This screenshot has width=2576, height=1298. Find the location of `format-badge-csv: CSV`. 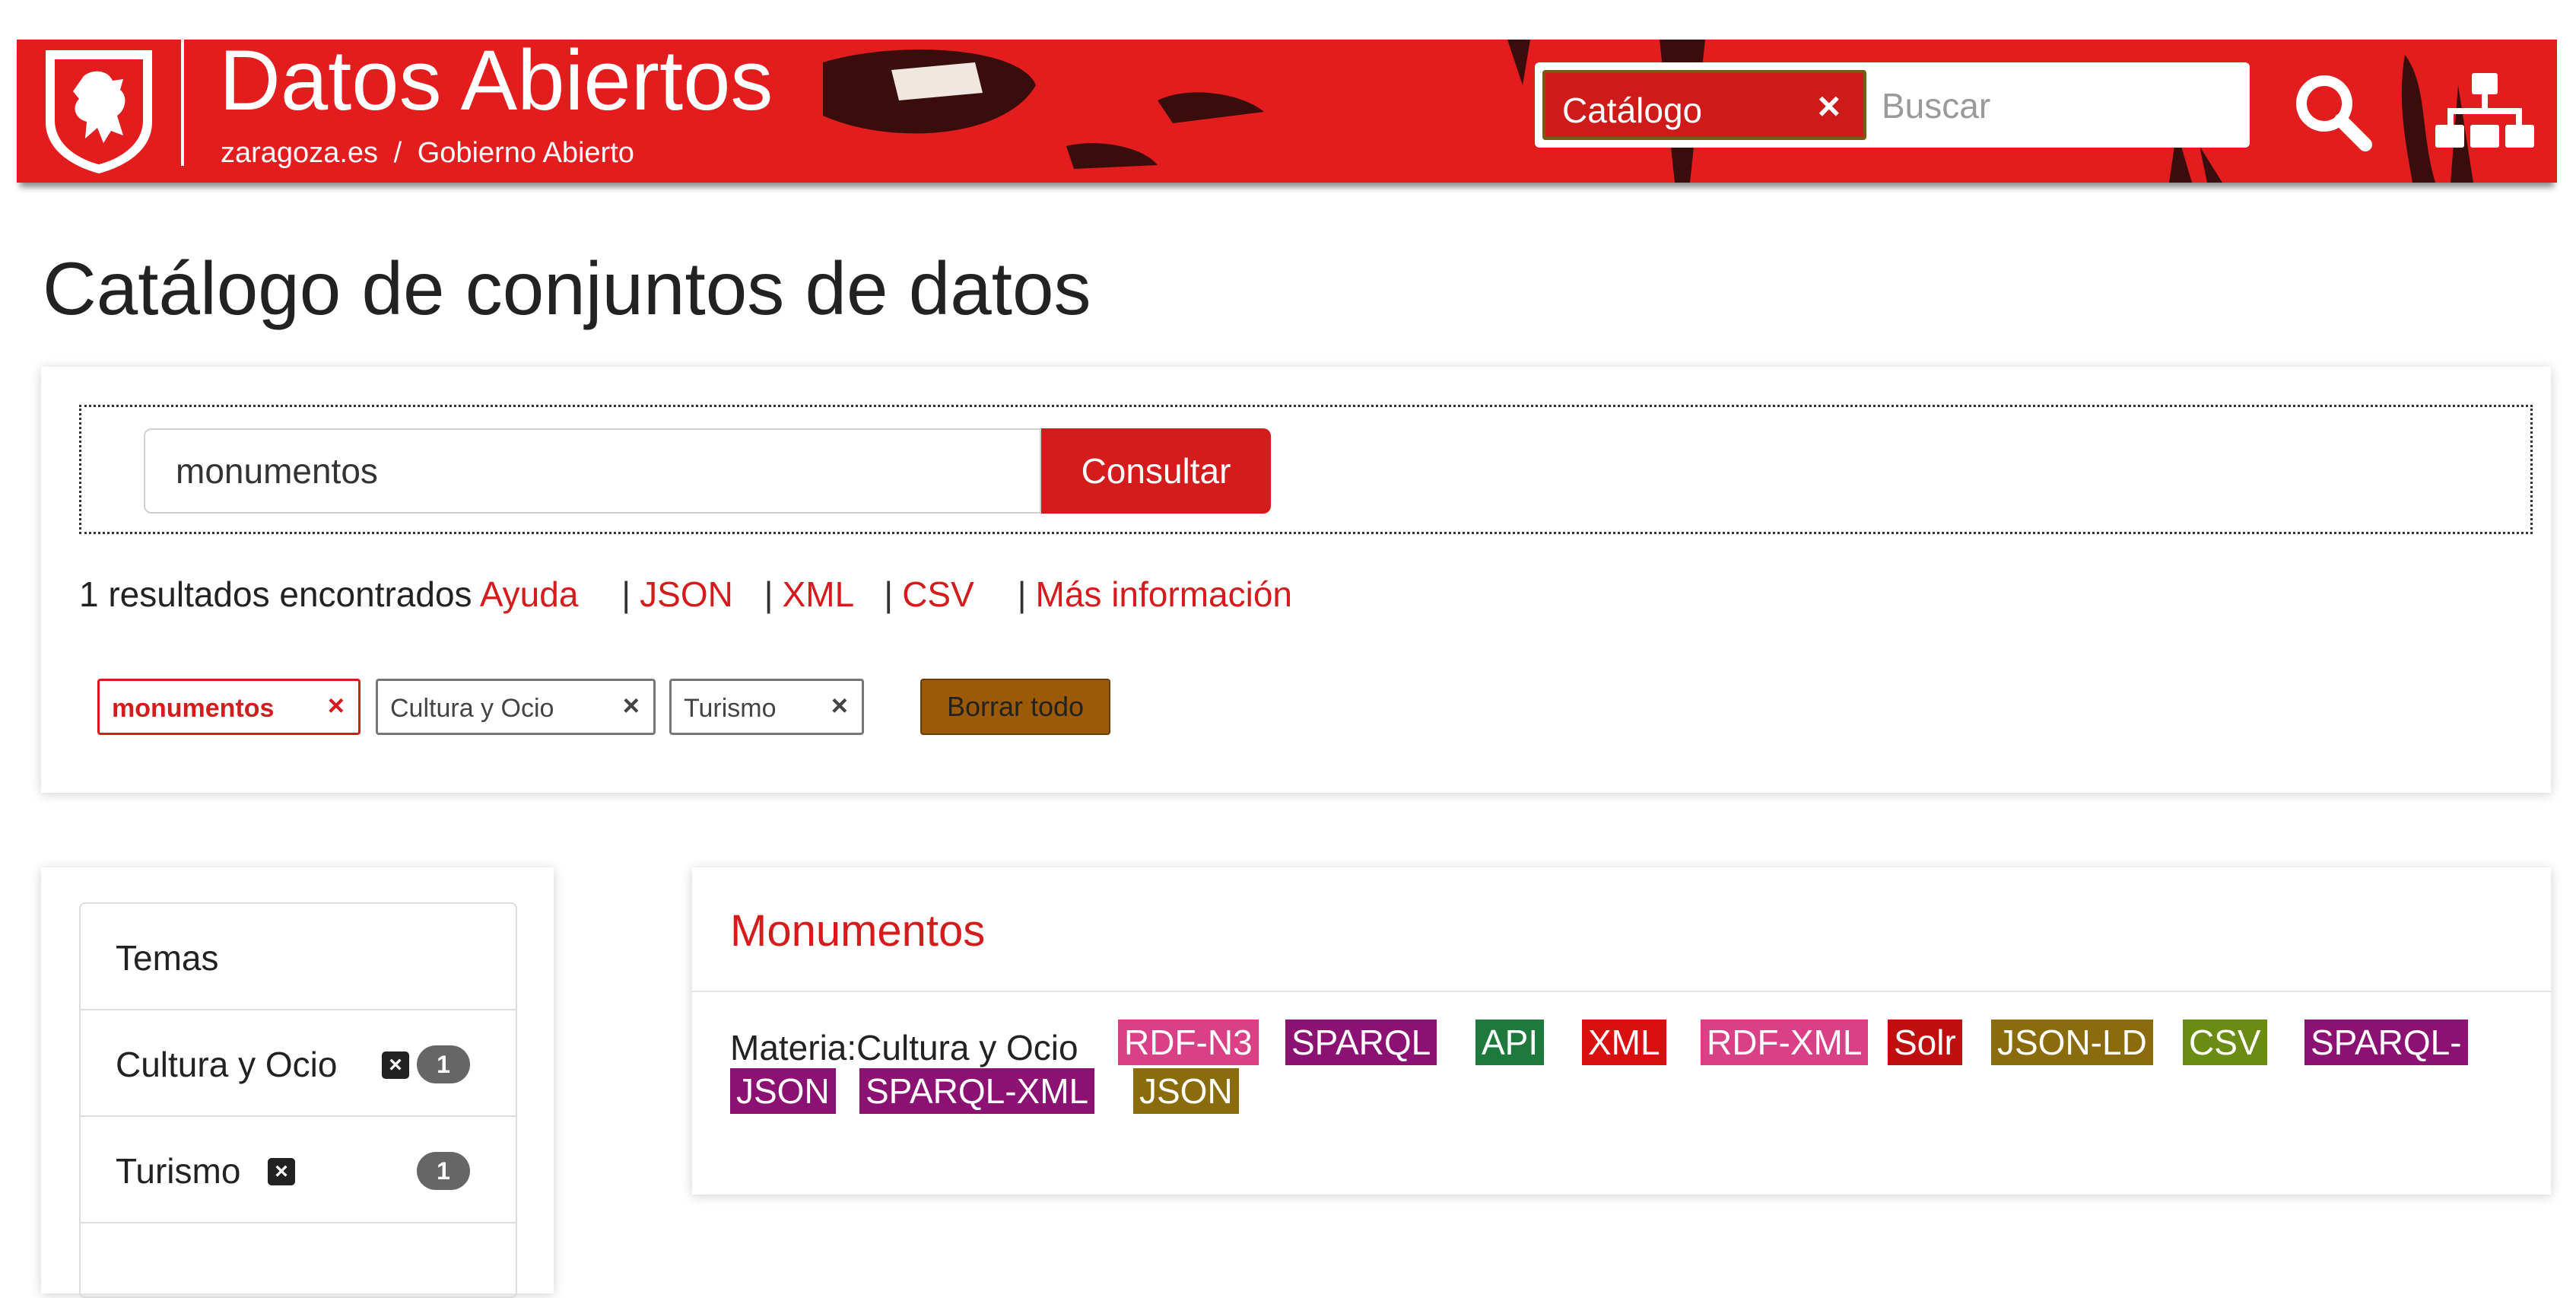

format-badge-csv: CSV is located at coordinates (2225, 1042).